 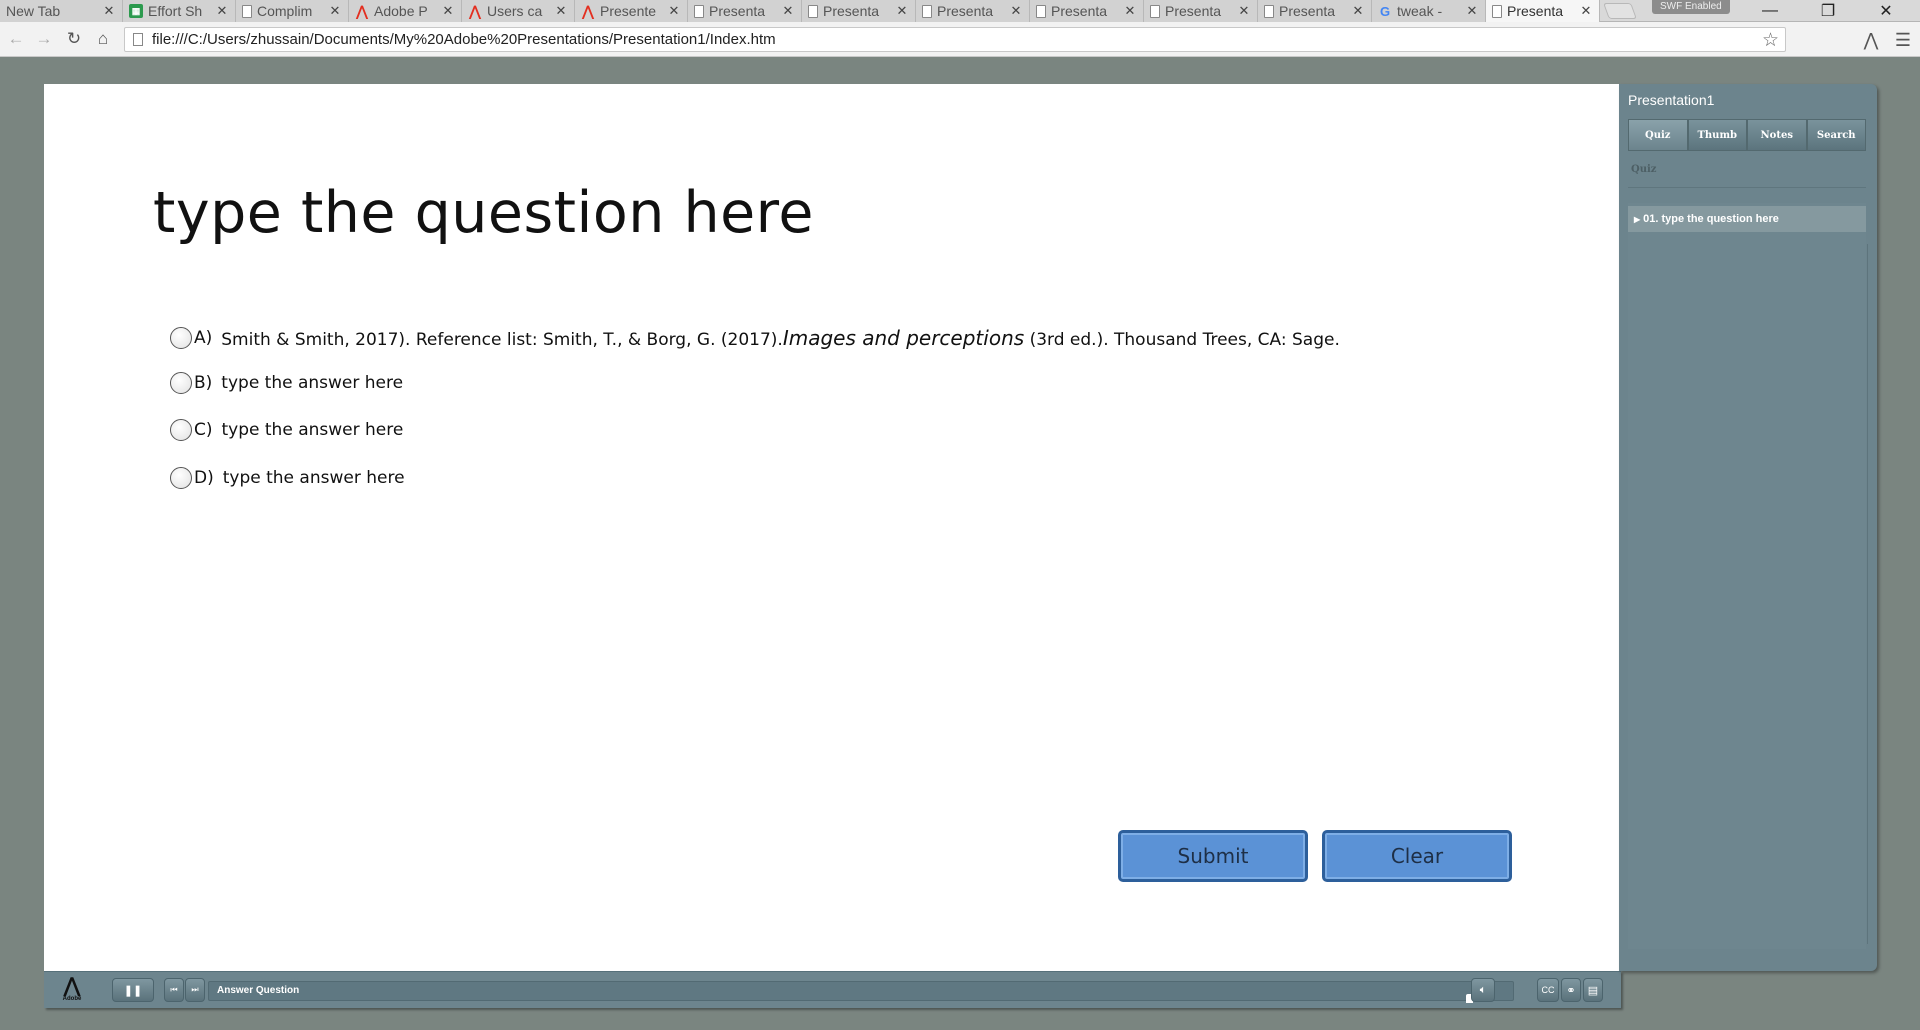 I want to click on tab-thumb: Thumb, so click(x=1717, y=135).